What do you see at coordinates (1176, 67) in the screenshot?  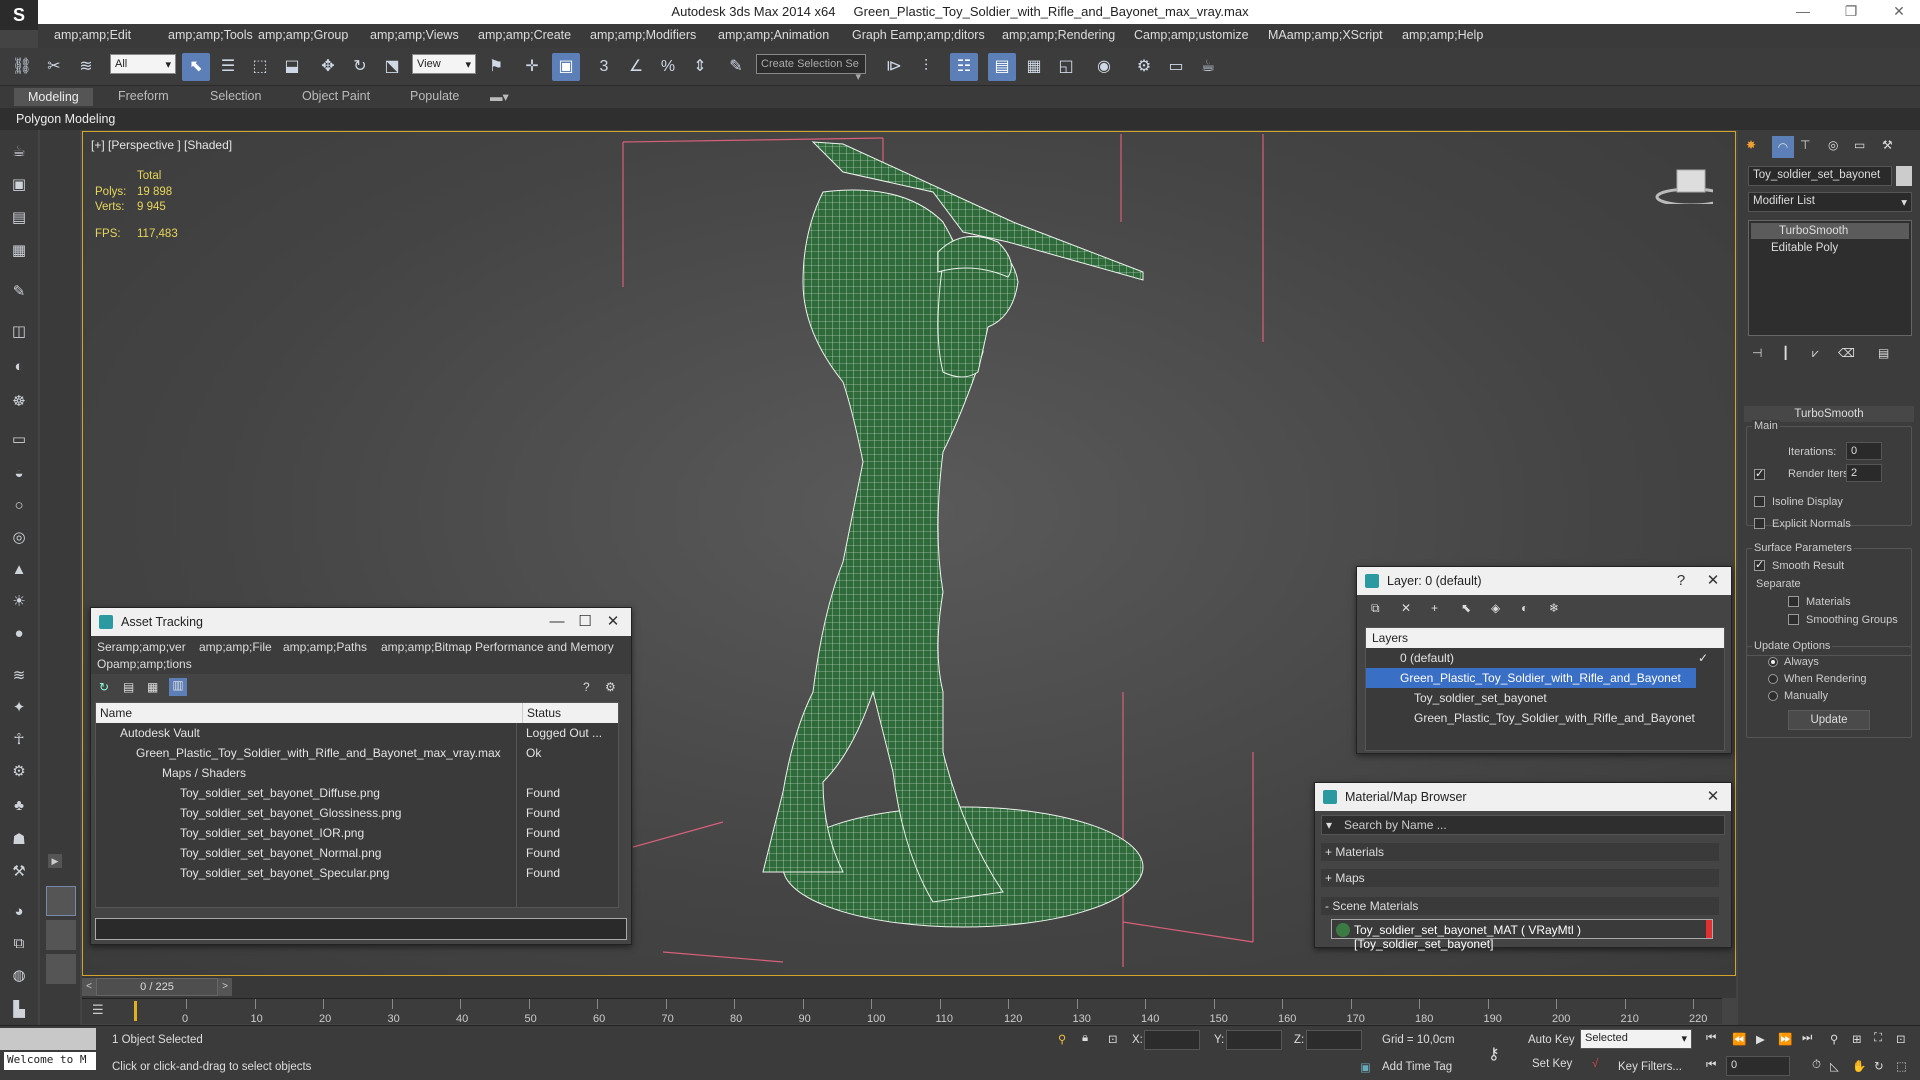 I see `rendered-frame-window-icon: ▭` at bounding box center [1176, 67].